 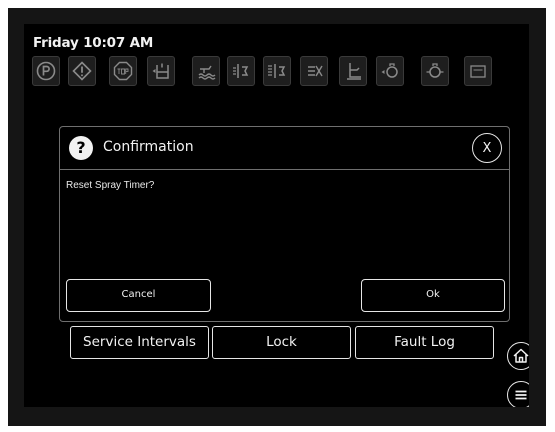 What do you see at coordinates (433, 295) in the screenshot?
I see `ok-button: Ok` at bounding box center [433, 295].